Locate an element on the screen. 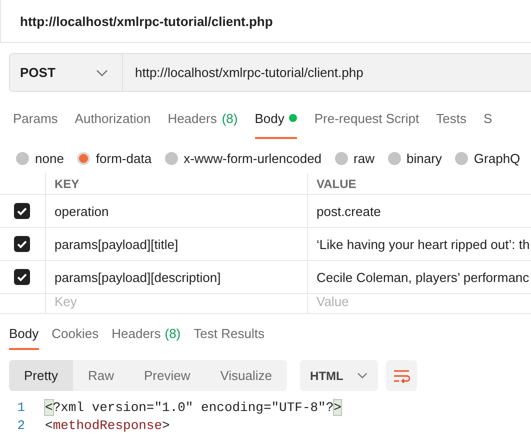 The height and width of the screenshot is (445, 531). format-dropdown: HTML is located at coordinates (339, 375).